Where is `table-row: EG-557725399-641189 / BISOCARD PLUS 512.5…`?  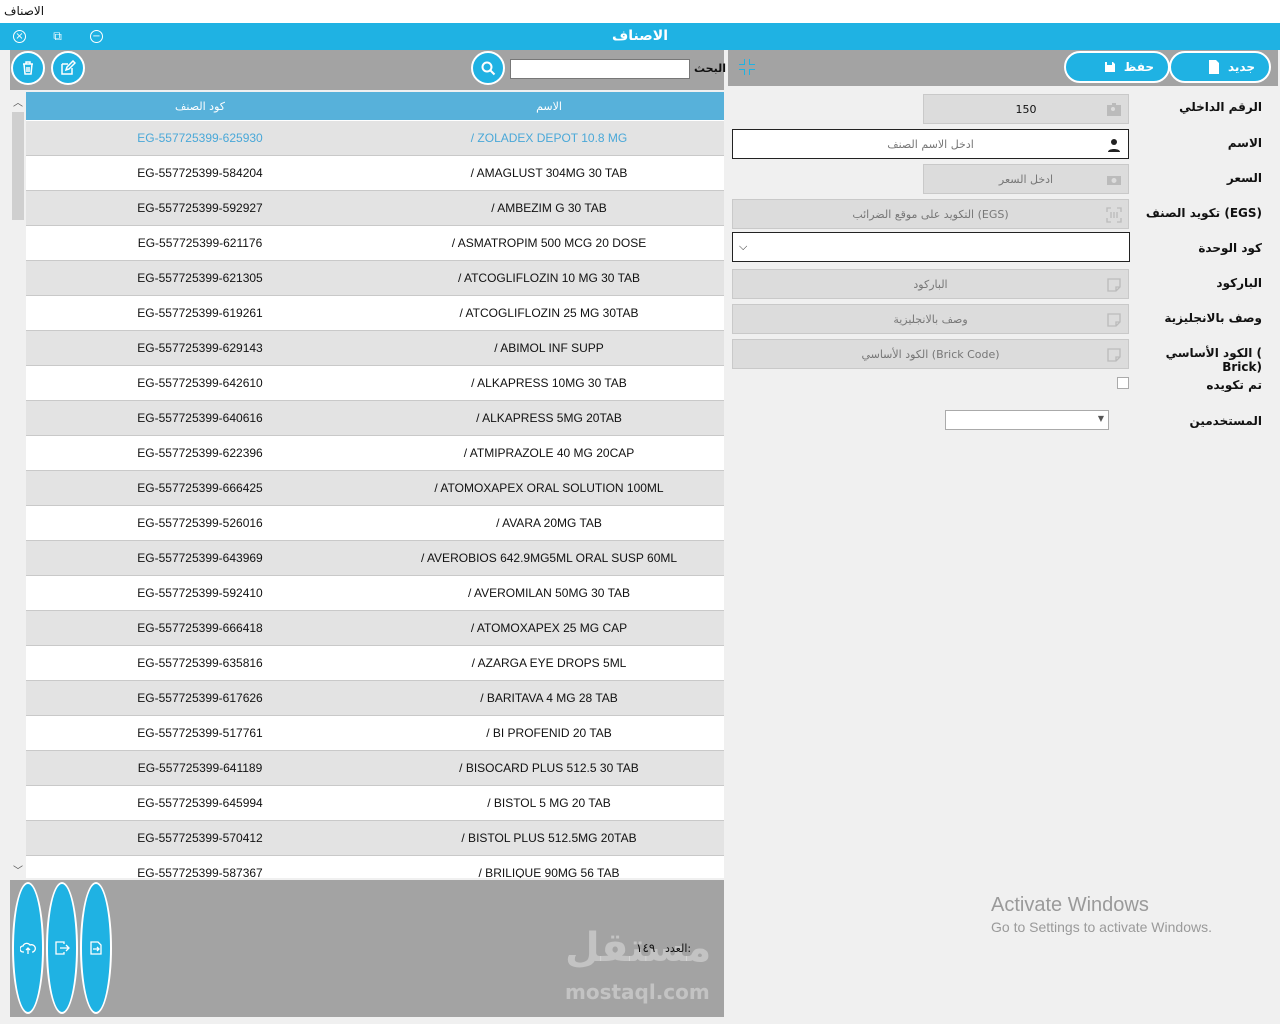
table-row: EG-557725399-641189 / BISOCARD PLUS 512.5… is located at coordinates (375, 768).